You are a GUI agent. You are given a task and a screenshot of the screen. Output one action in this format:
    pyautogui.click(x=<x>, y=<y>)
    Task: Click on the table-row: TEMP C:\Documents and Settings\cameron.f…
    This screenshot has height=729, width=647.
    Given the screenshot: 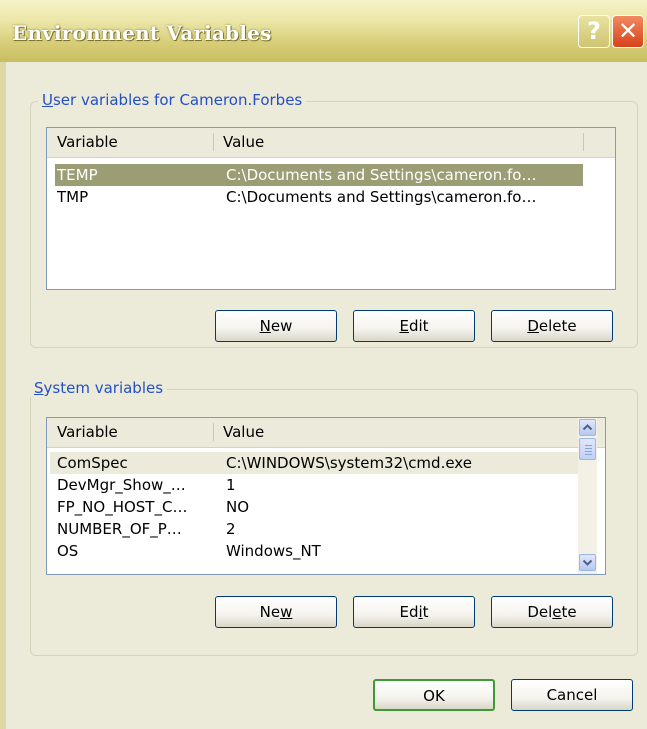 What is the action you would take?
    pyautogui.click(x=319, y=175)
    